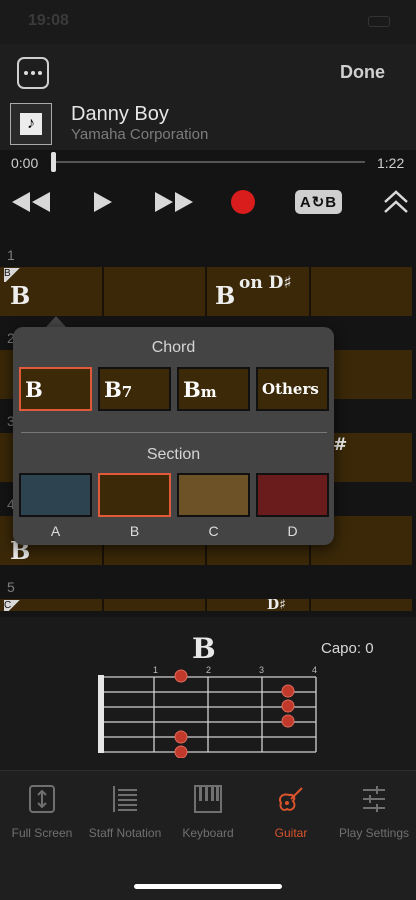 The height and width of the screenshot is (900, 416). I want to click on measure-number: 5, so click(11, 587).